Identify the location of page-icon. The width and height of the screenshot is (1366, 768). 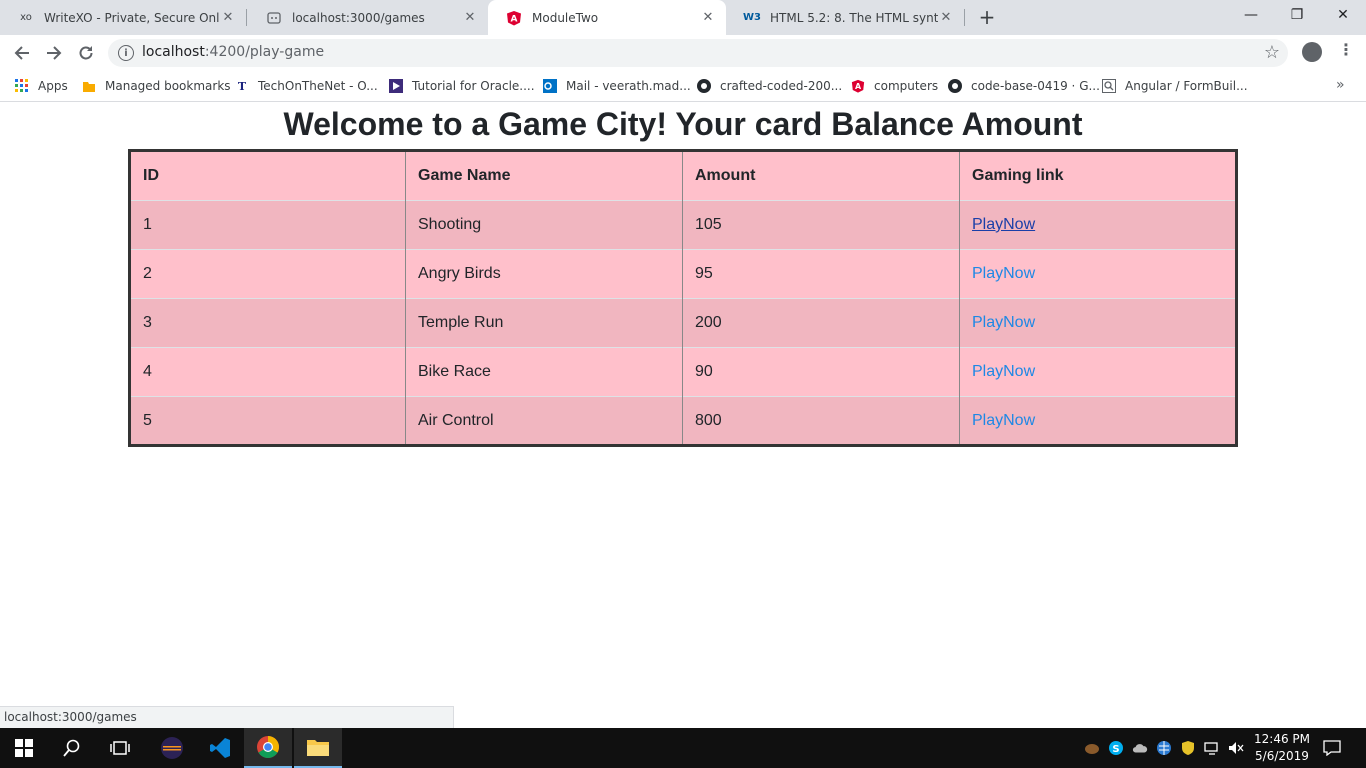
(274, 18).